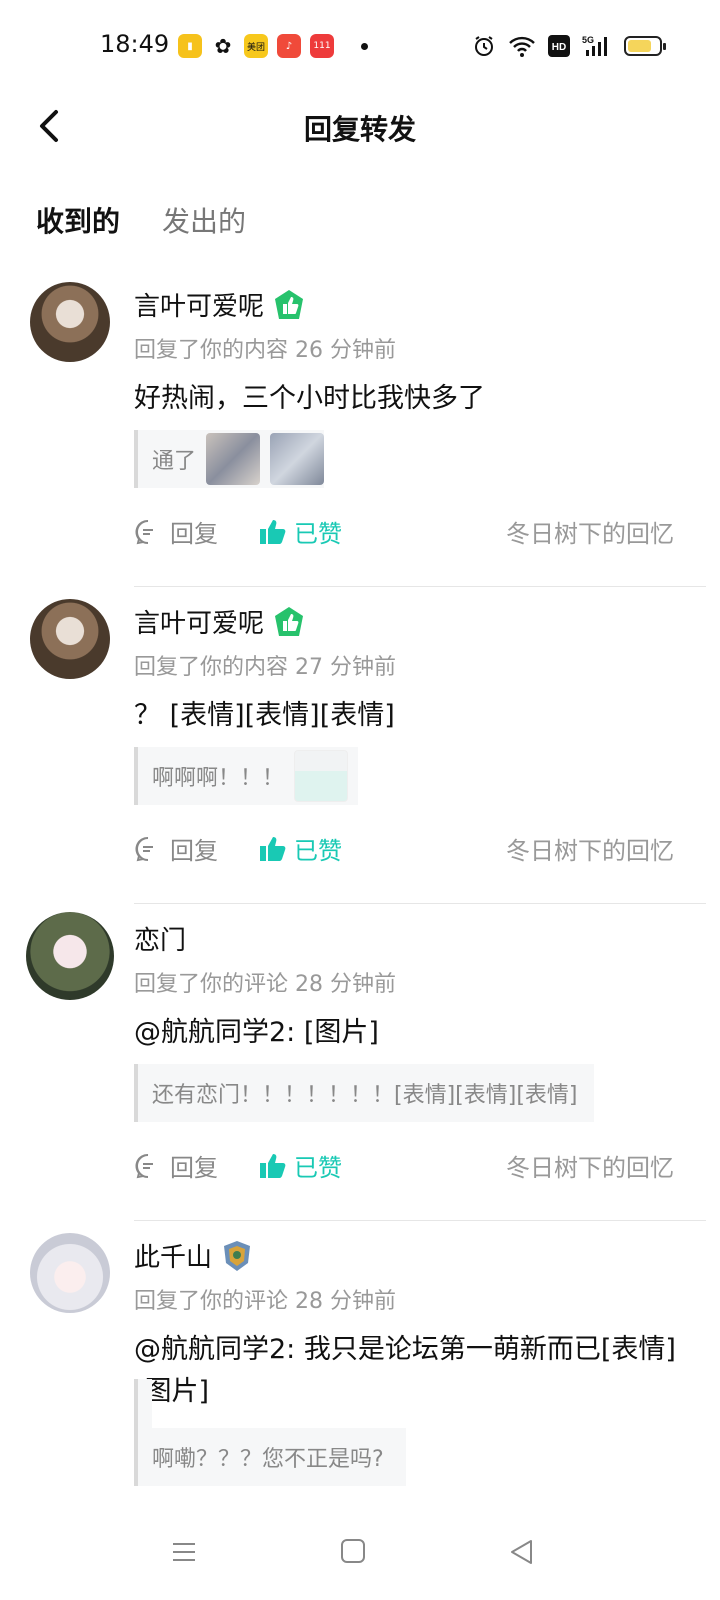 Image resolution: width=720 pixels, height=1600 pixels. I want to click on wechat-icon: ✿, so click(223, 46).